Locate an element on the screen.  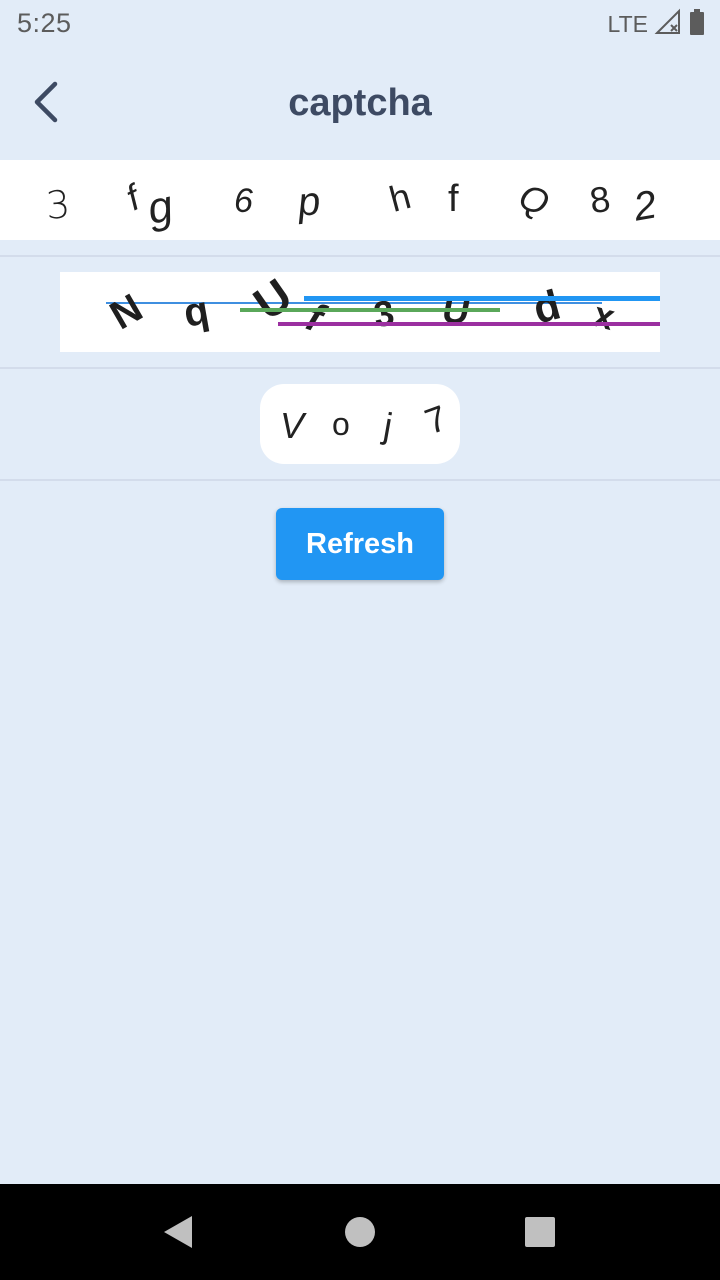
captcha-char: V is located at coordinates (292, 425).